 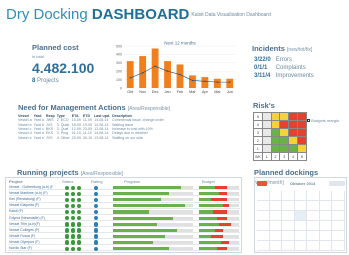 What do you see at coordinates (124, 249) in the screenshot?
I see `project-row: Nordic Star (F)` at bounding box center [124, 249].